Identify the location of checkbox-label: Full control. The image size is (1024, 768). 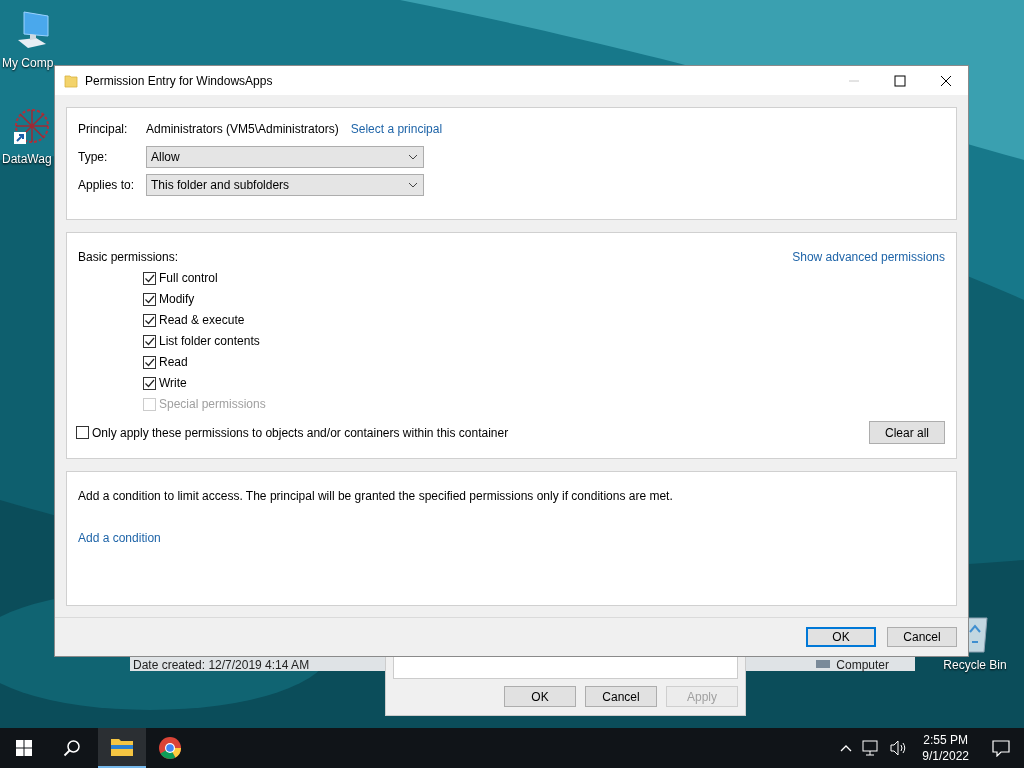
(188, 278).